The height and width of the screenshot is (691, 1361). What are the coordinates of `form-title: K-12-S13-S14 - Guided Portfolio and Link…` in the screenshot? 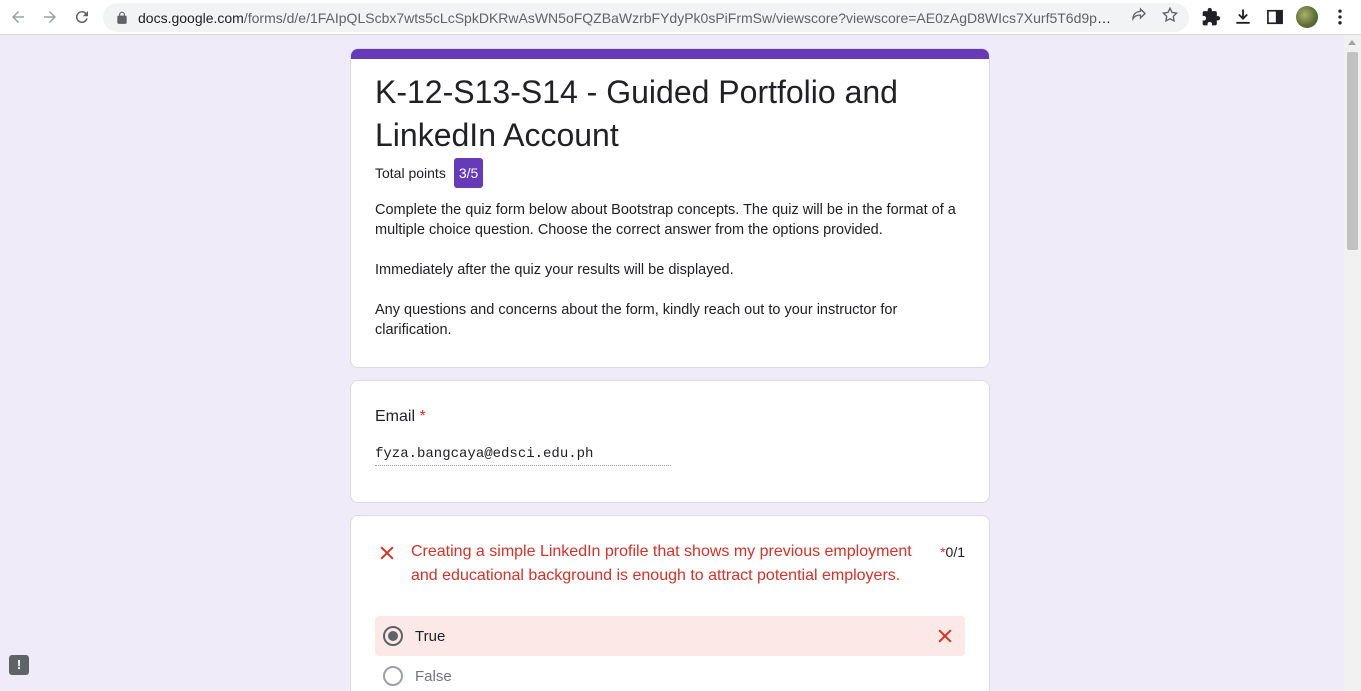 It's located at (636, 113).